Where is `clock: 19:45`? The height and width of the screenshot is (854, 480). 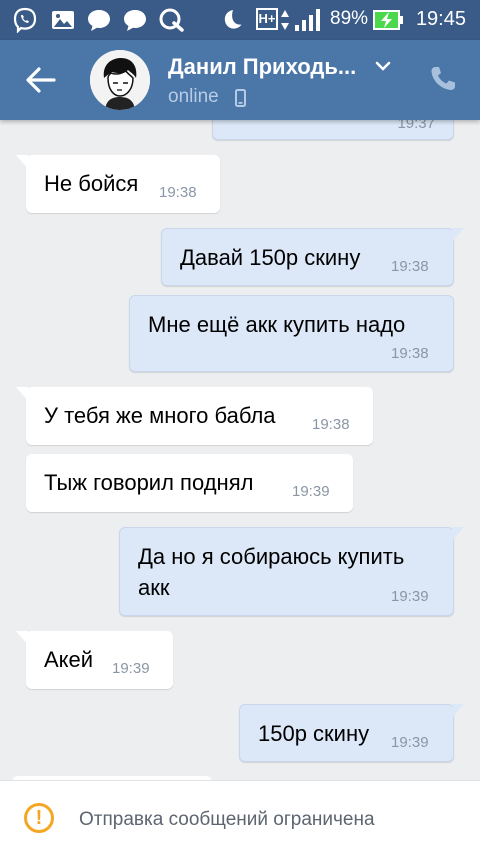 clock: 19:45 is located at coordinates (440, 19).